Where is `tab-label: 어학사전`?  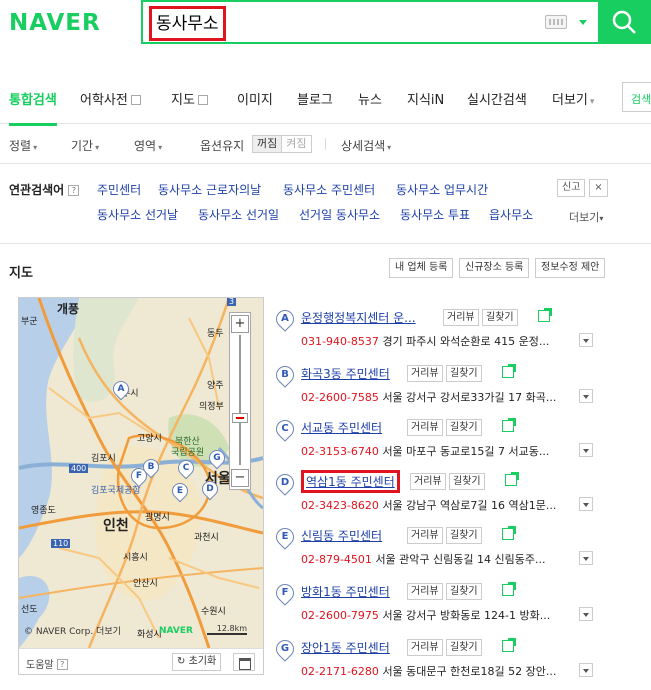
tab-label: 어학사전 is located at coordinates (104, 100).